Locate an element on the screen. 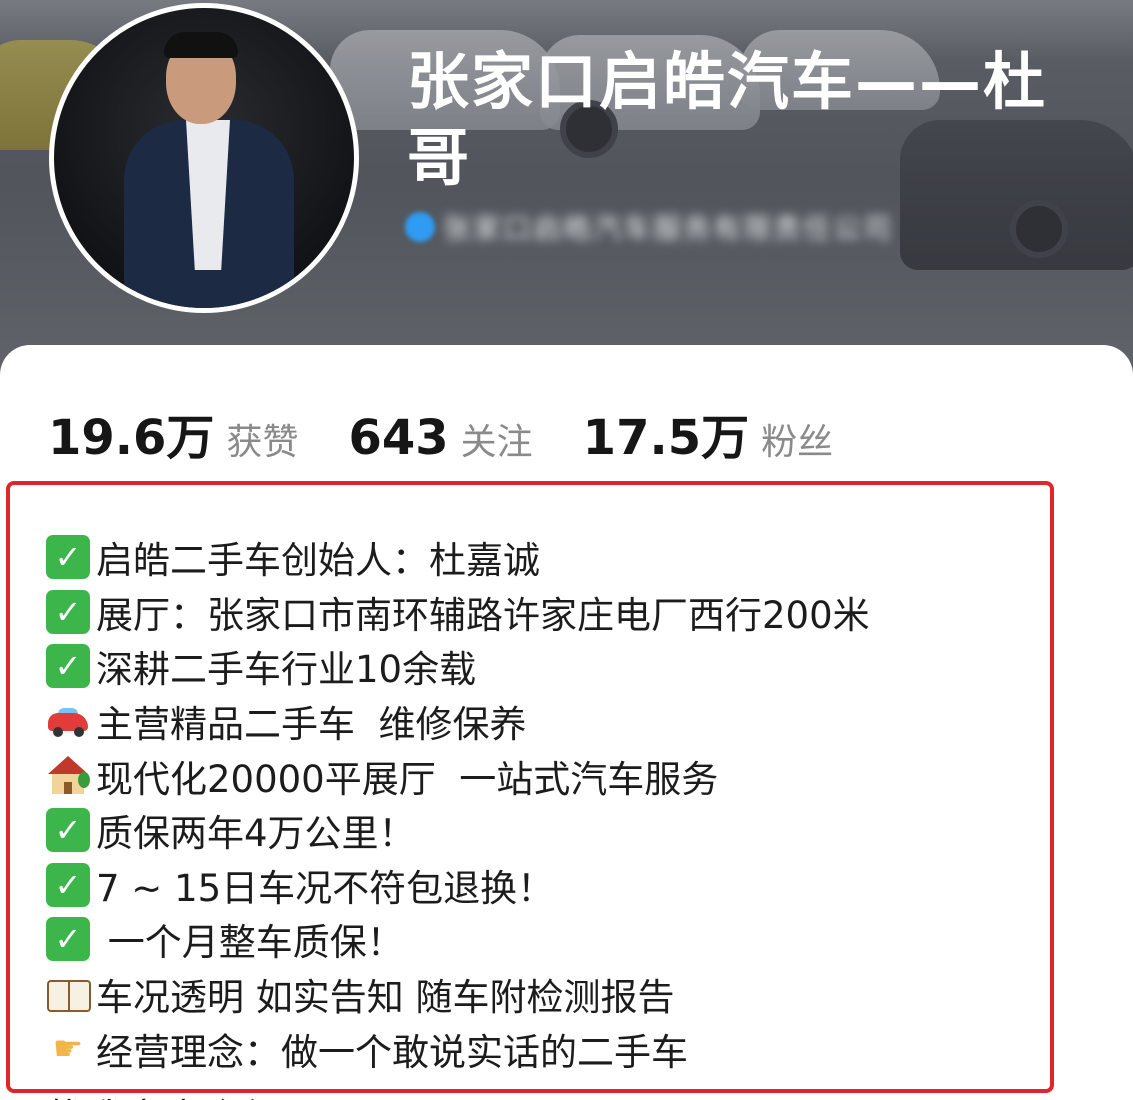  stats-row: 19.6万 获赞 643 关注 17.5万 粉丝 is located at coordinates (465, 433).